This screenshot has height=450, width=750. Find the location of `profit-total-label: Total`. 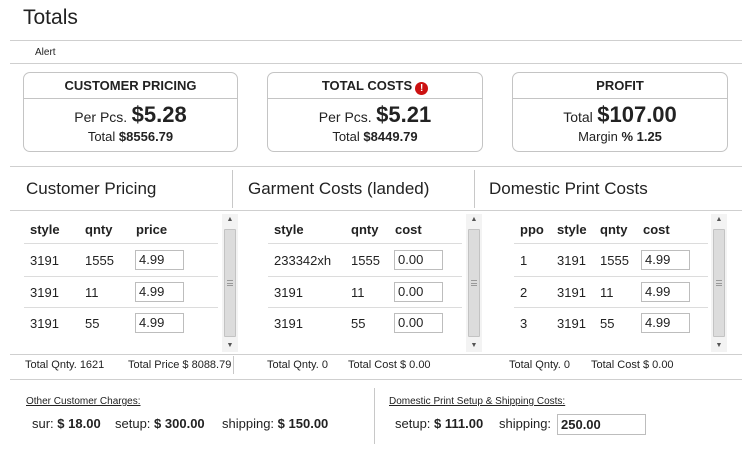

profit-total-label: Total is located at coordinates (578, 117).